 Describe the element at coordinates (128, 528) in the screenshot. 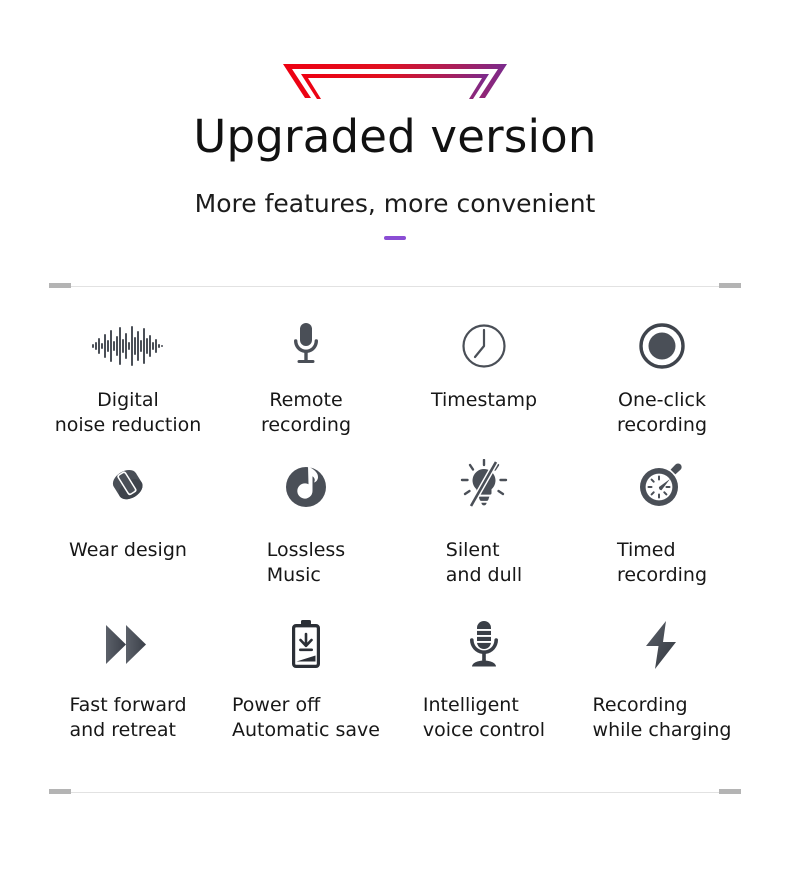

I see `feature-item-wear-design: Wear design` at that location.